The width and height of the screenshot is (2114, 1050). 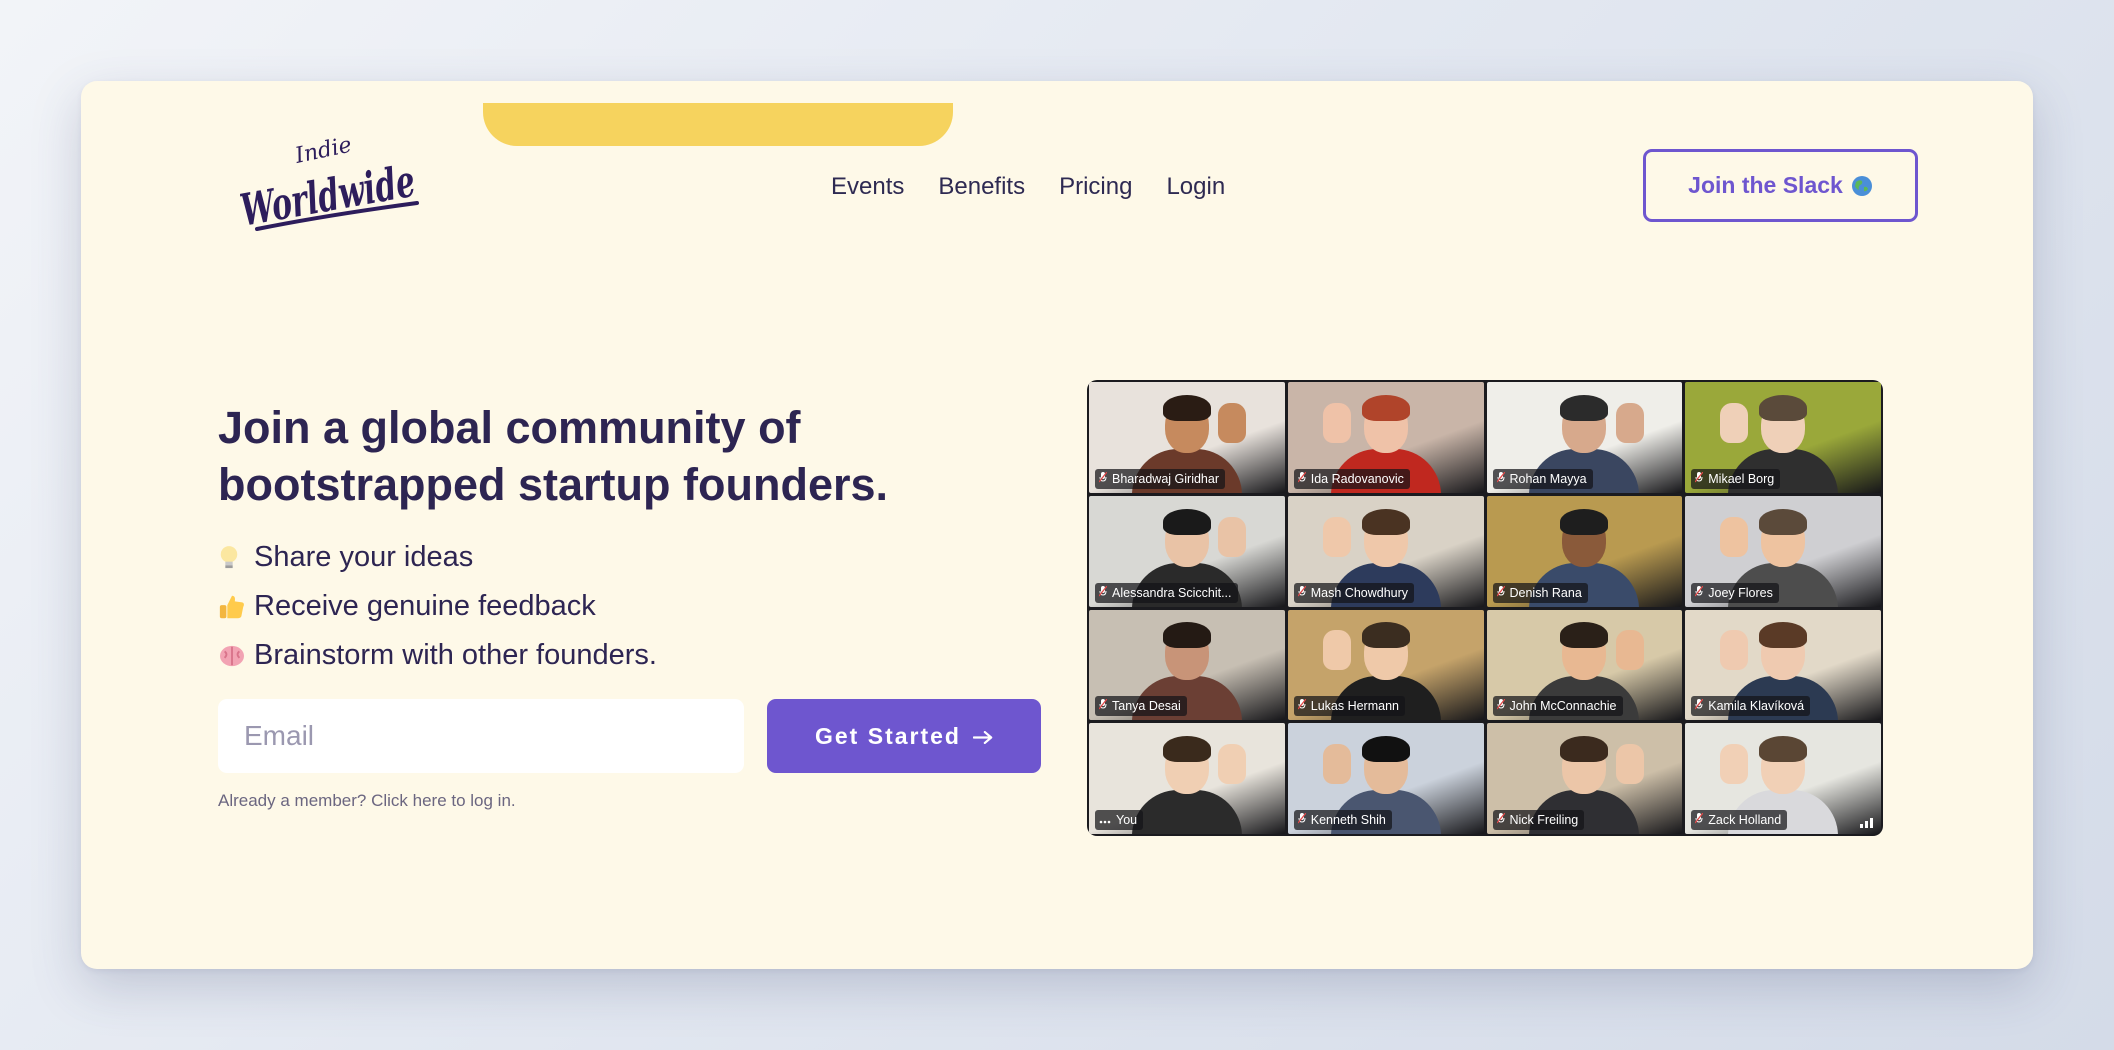 What do you see at coordinates (1740, 592) in the screenshot?
I see `participant-name: Joey Flores` at bounding box center [1740, 592].